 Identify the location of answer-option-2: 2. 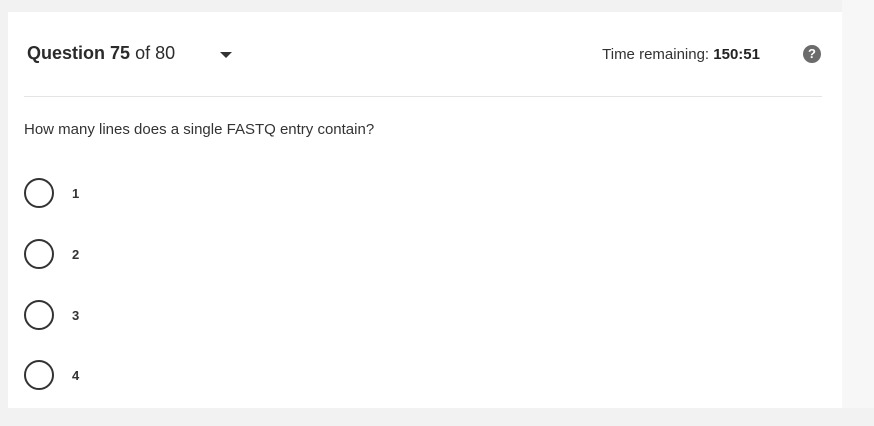
(174, 257).